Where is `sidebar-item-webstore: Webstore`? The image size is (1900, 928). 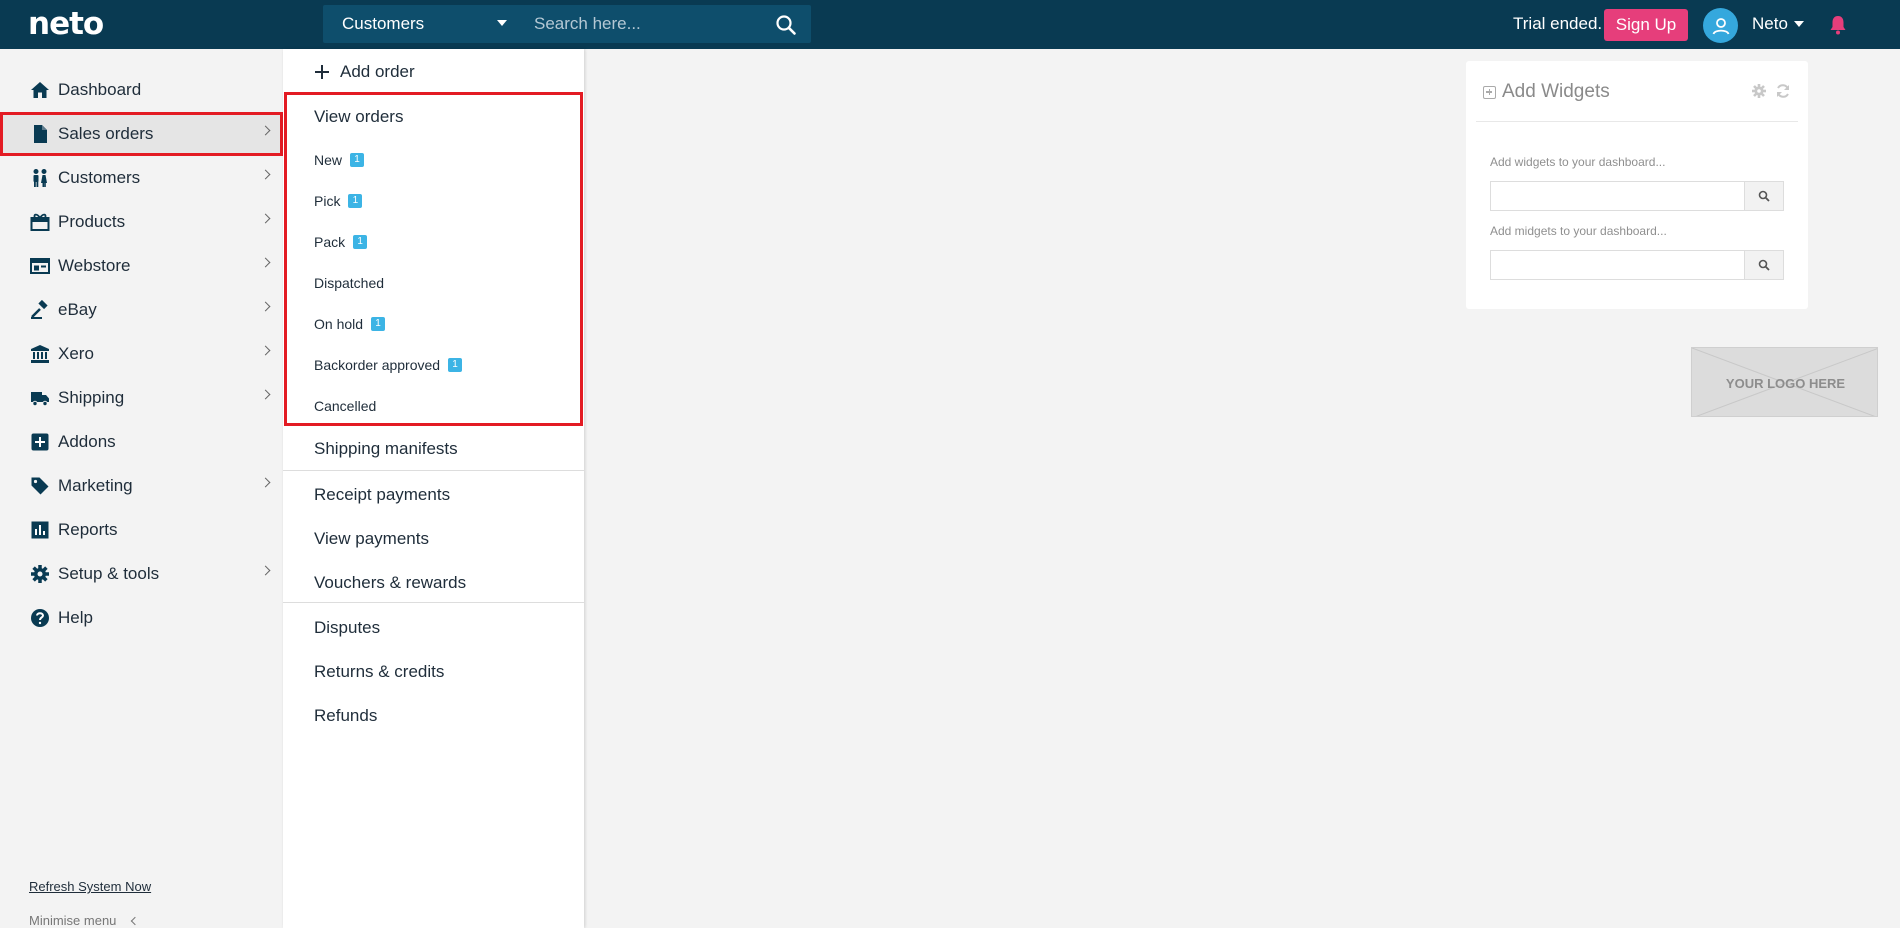 sidebar-item-webstore: Webstore is located at coordinates (141, 266).